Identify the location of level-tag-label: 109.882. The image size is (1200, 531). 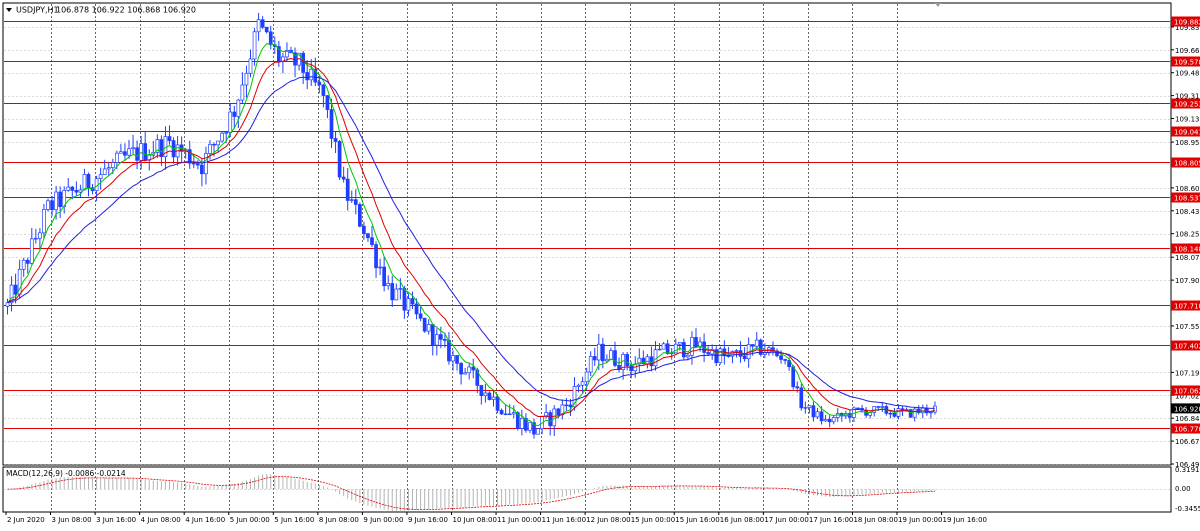
(1187, 23).